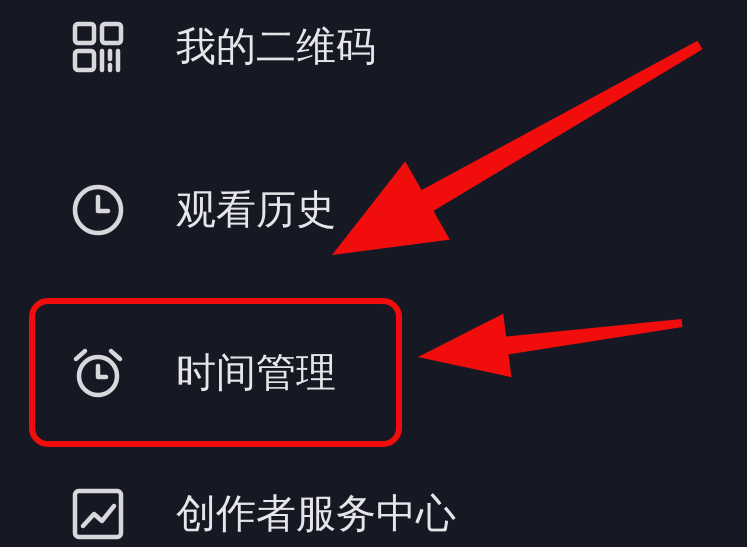 The height and width of the screenshot is (547, 747). What do you see at coordinates (316, 514) in the screenshot?
I see `menu-item-label: 创作者服务中心` at bounding box center [316, 514].